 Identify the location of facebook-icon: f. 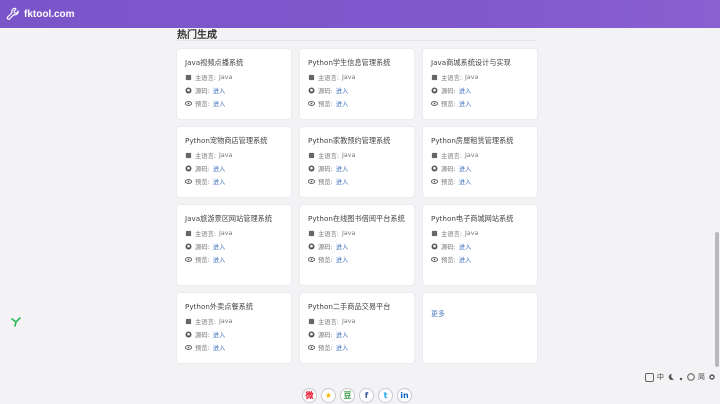
(366, 395).